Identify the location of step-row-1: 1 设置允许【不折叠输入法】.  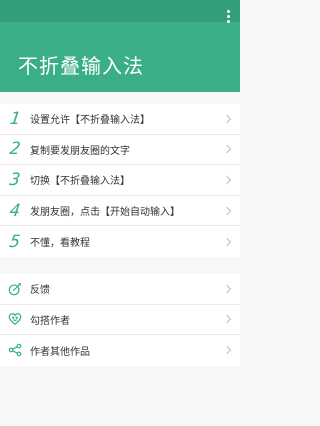
(120, 119).